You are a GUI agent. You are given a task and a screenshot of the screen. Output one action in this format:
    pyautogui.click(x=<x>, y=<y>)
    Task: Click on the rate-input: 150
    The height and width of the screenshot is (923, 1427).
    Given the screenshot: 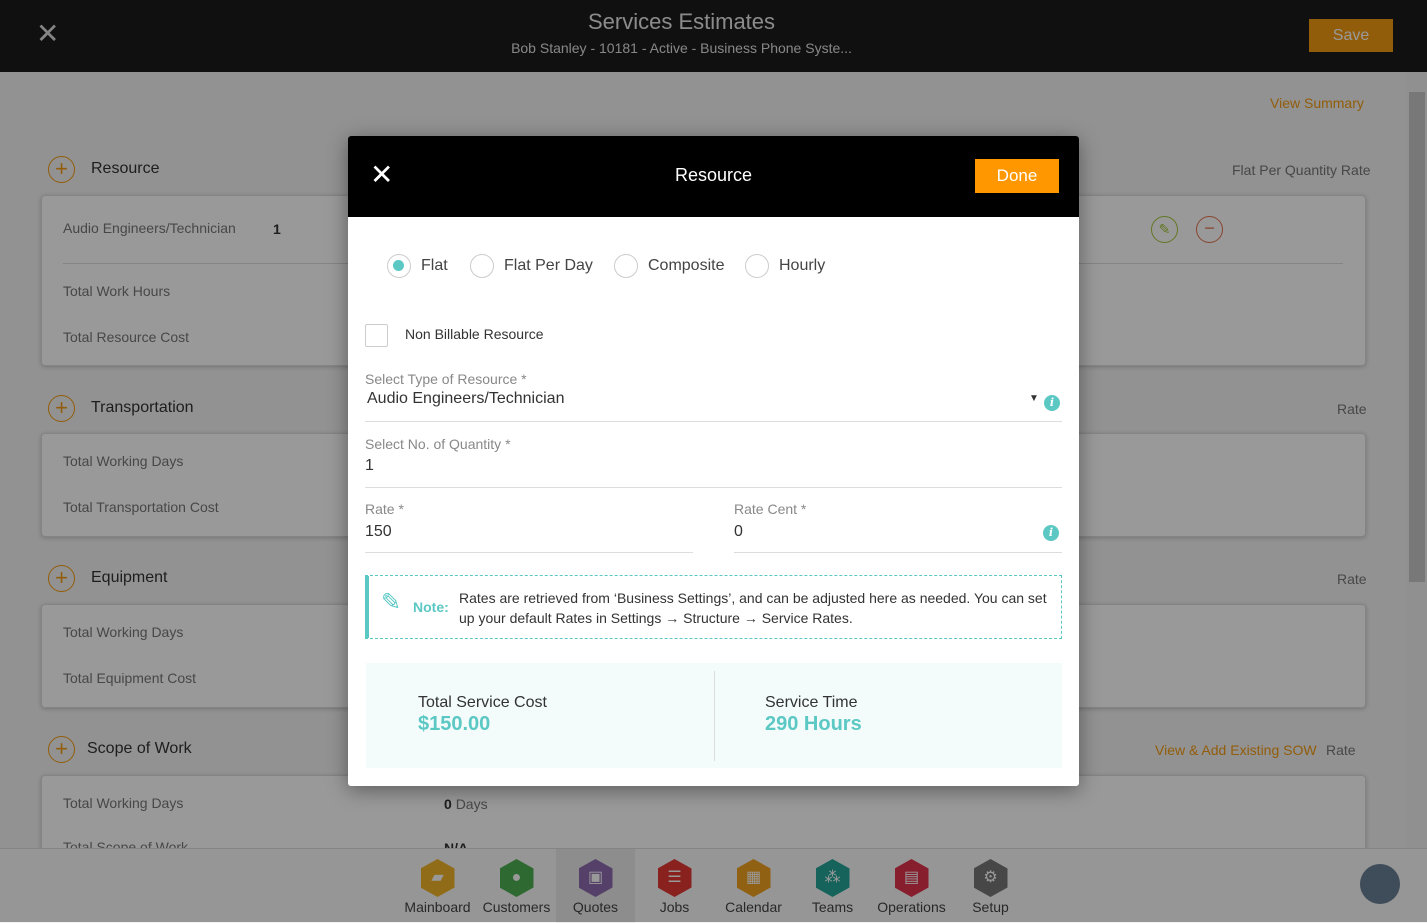 What is the action you would take?
    pyautogui.click(x=378, y=532)
    